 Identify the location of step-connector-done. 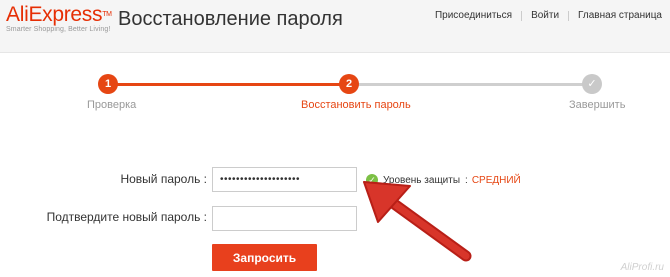
(228, 84).